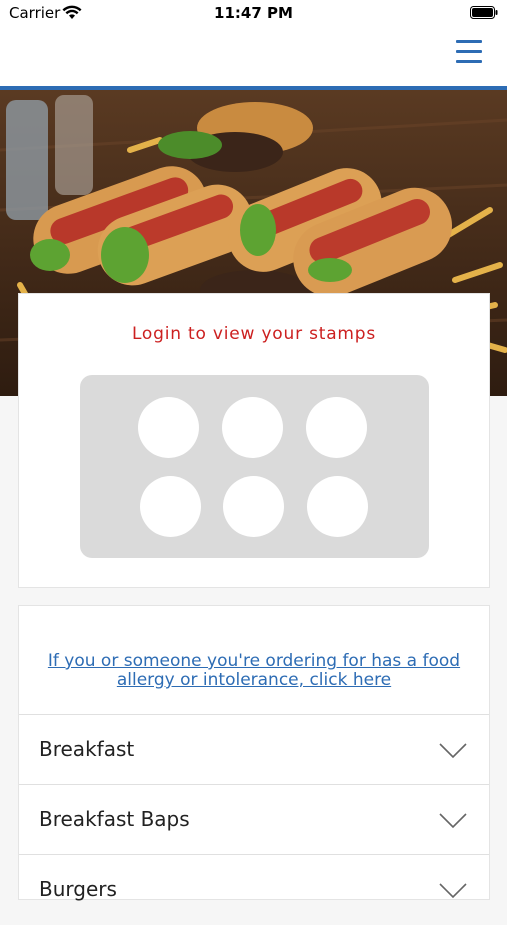 This screenshot has height=925, width=507. I want to click on battery-icon, so click(484, 12).